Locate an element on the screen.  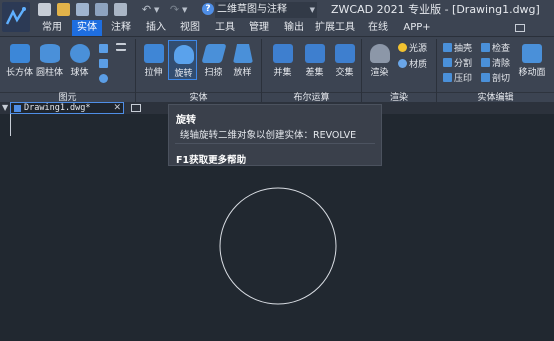
revolve-button: 旋转 is located at coordinates (182, 60).